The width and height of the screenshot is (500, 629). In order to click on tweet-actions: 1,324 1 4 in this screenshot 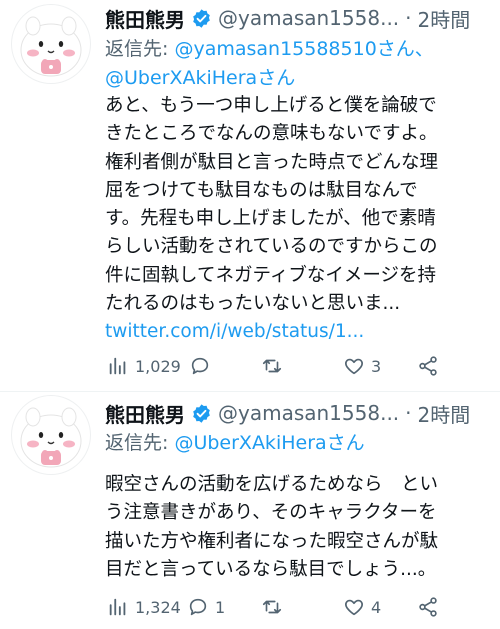, I will do `click(277, 607)`.